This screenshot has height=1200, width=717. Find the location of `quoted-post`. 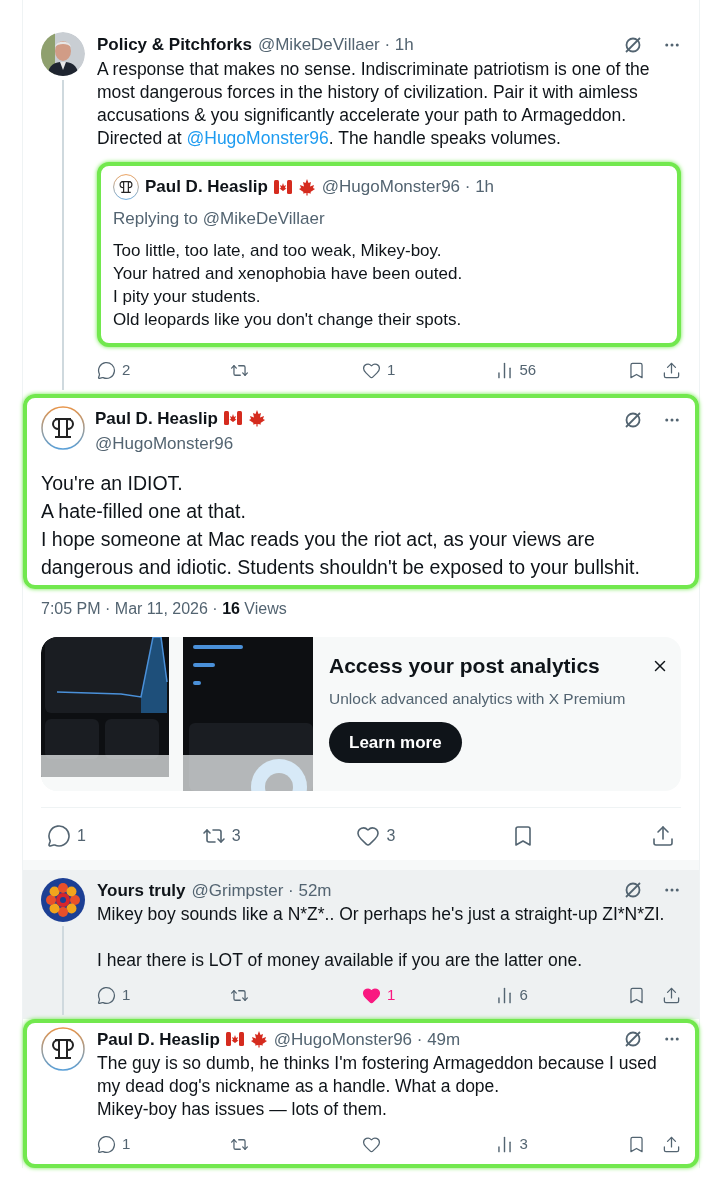

quoted-post is located at coordinates (389, 254).